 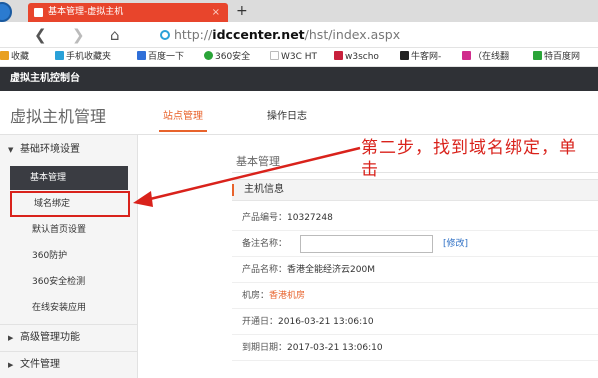 What do you see at coordinates (556, 57) in the screenshot?
I see `bookmark-item: 特百度网` at bounding box center [556, 57].